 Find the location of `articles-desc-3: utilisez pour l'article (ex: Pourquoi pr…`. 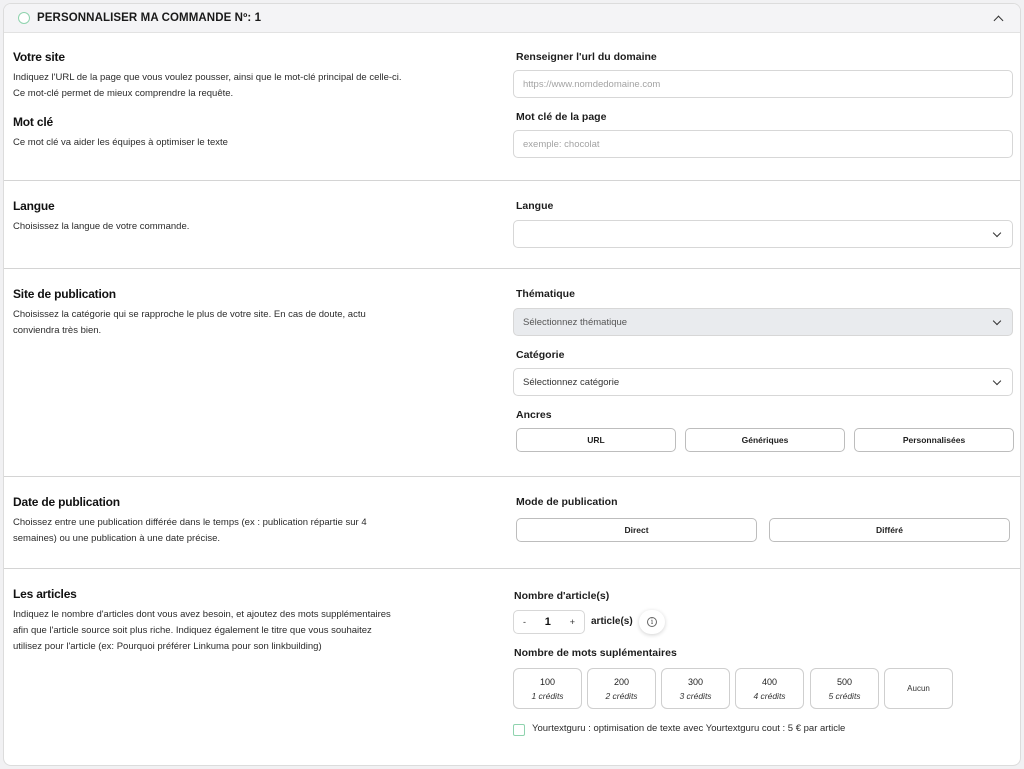

articles-desc-3: utilisez pour l'article (ex: Pourquoi pr… is located at coordinates (167, 646).